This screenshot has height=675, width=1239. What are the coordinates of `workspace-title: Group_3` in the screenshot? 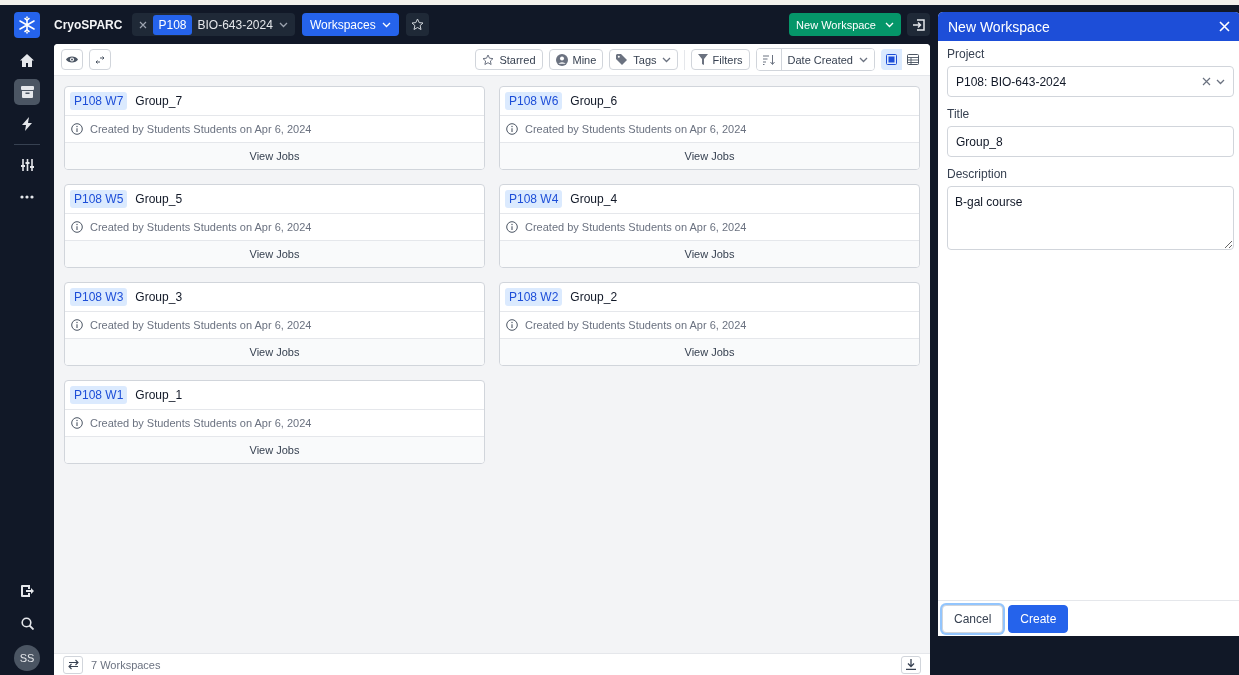 It's located at (159, 297).